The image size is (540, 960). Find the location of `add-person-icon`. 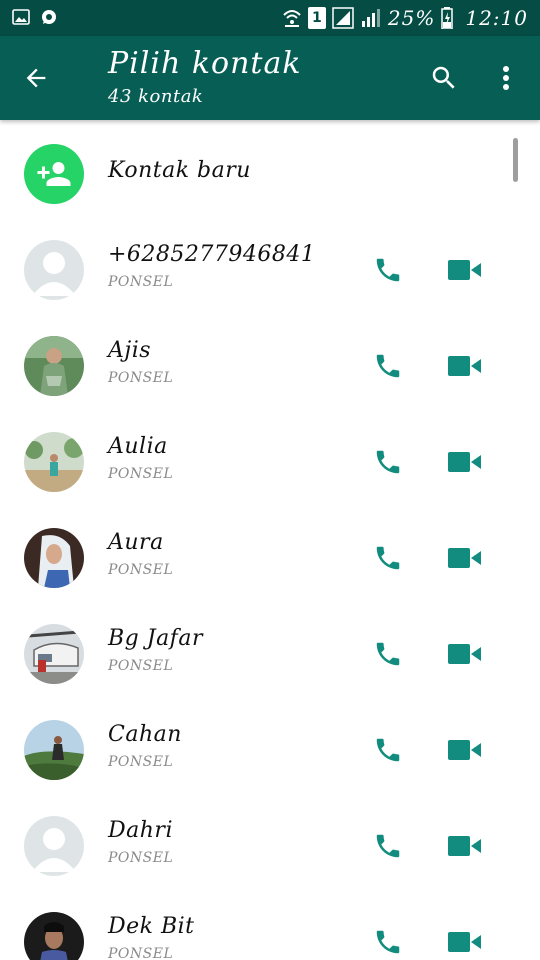

add-person-icon is located at coordinates (54, 174).